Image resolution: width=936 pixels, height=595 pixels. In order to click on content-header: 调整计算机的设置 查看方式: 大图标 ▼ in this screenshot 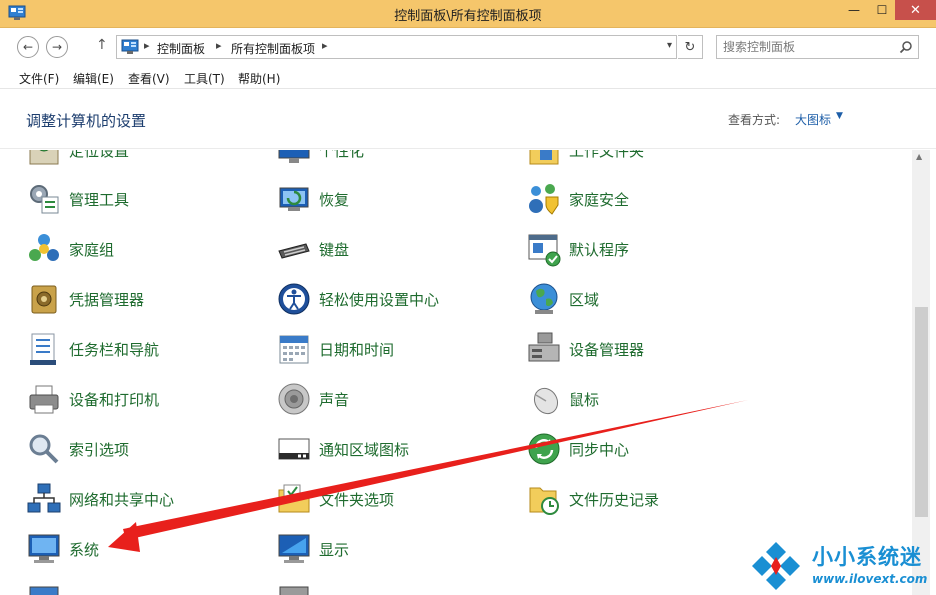, I will do `click(468, 119)`.